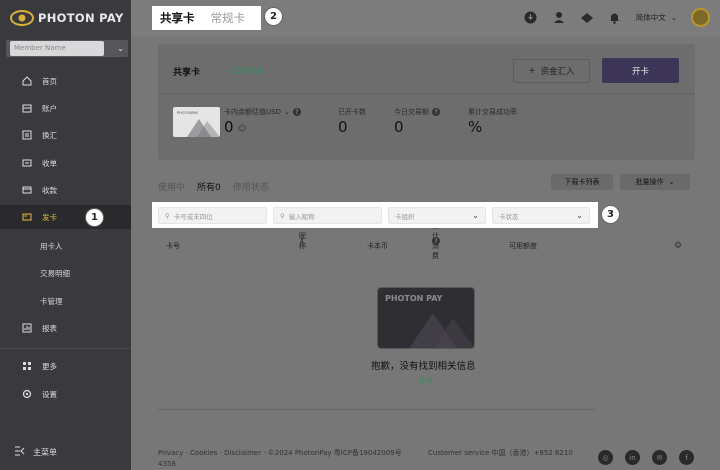 The image size is (720, 470). What do you see at coordinates (242, 128) in the screenshot?
I see `hide-value-icon: ☺` at bounding box center [242, 128].